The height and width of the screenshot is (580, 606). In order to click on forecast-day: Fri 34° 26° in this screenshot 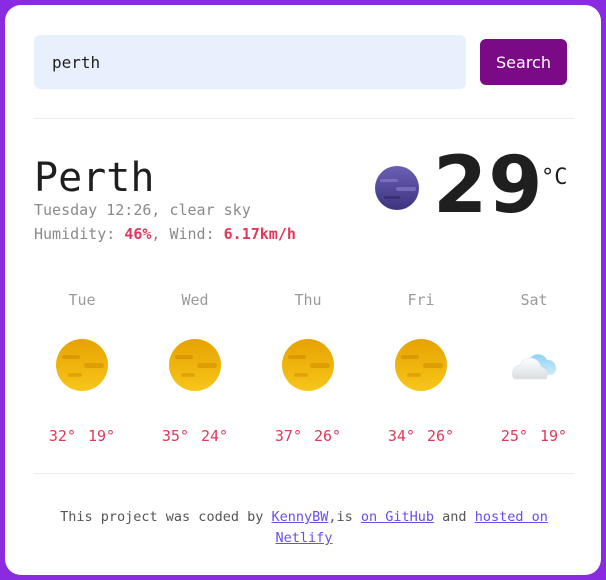, I will do `click(421, 368)`.